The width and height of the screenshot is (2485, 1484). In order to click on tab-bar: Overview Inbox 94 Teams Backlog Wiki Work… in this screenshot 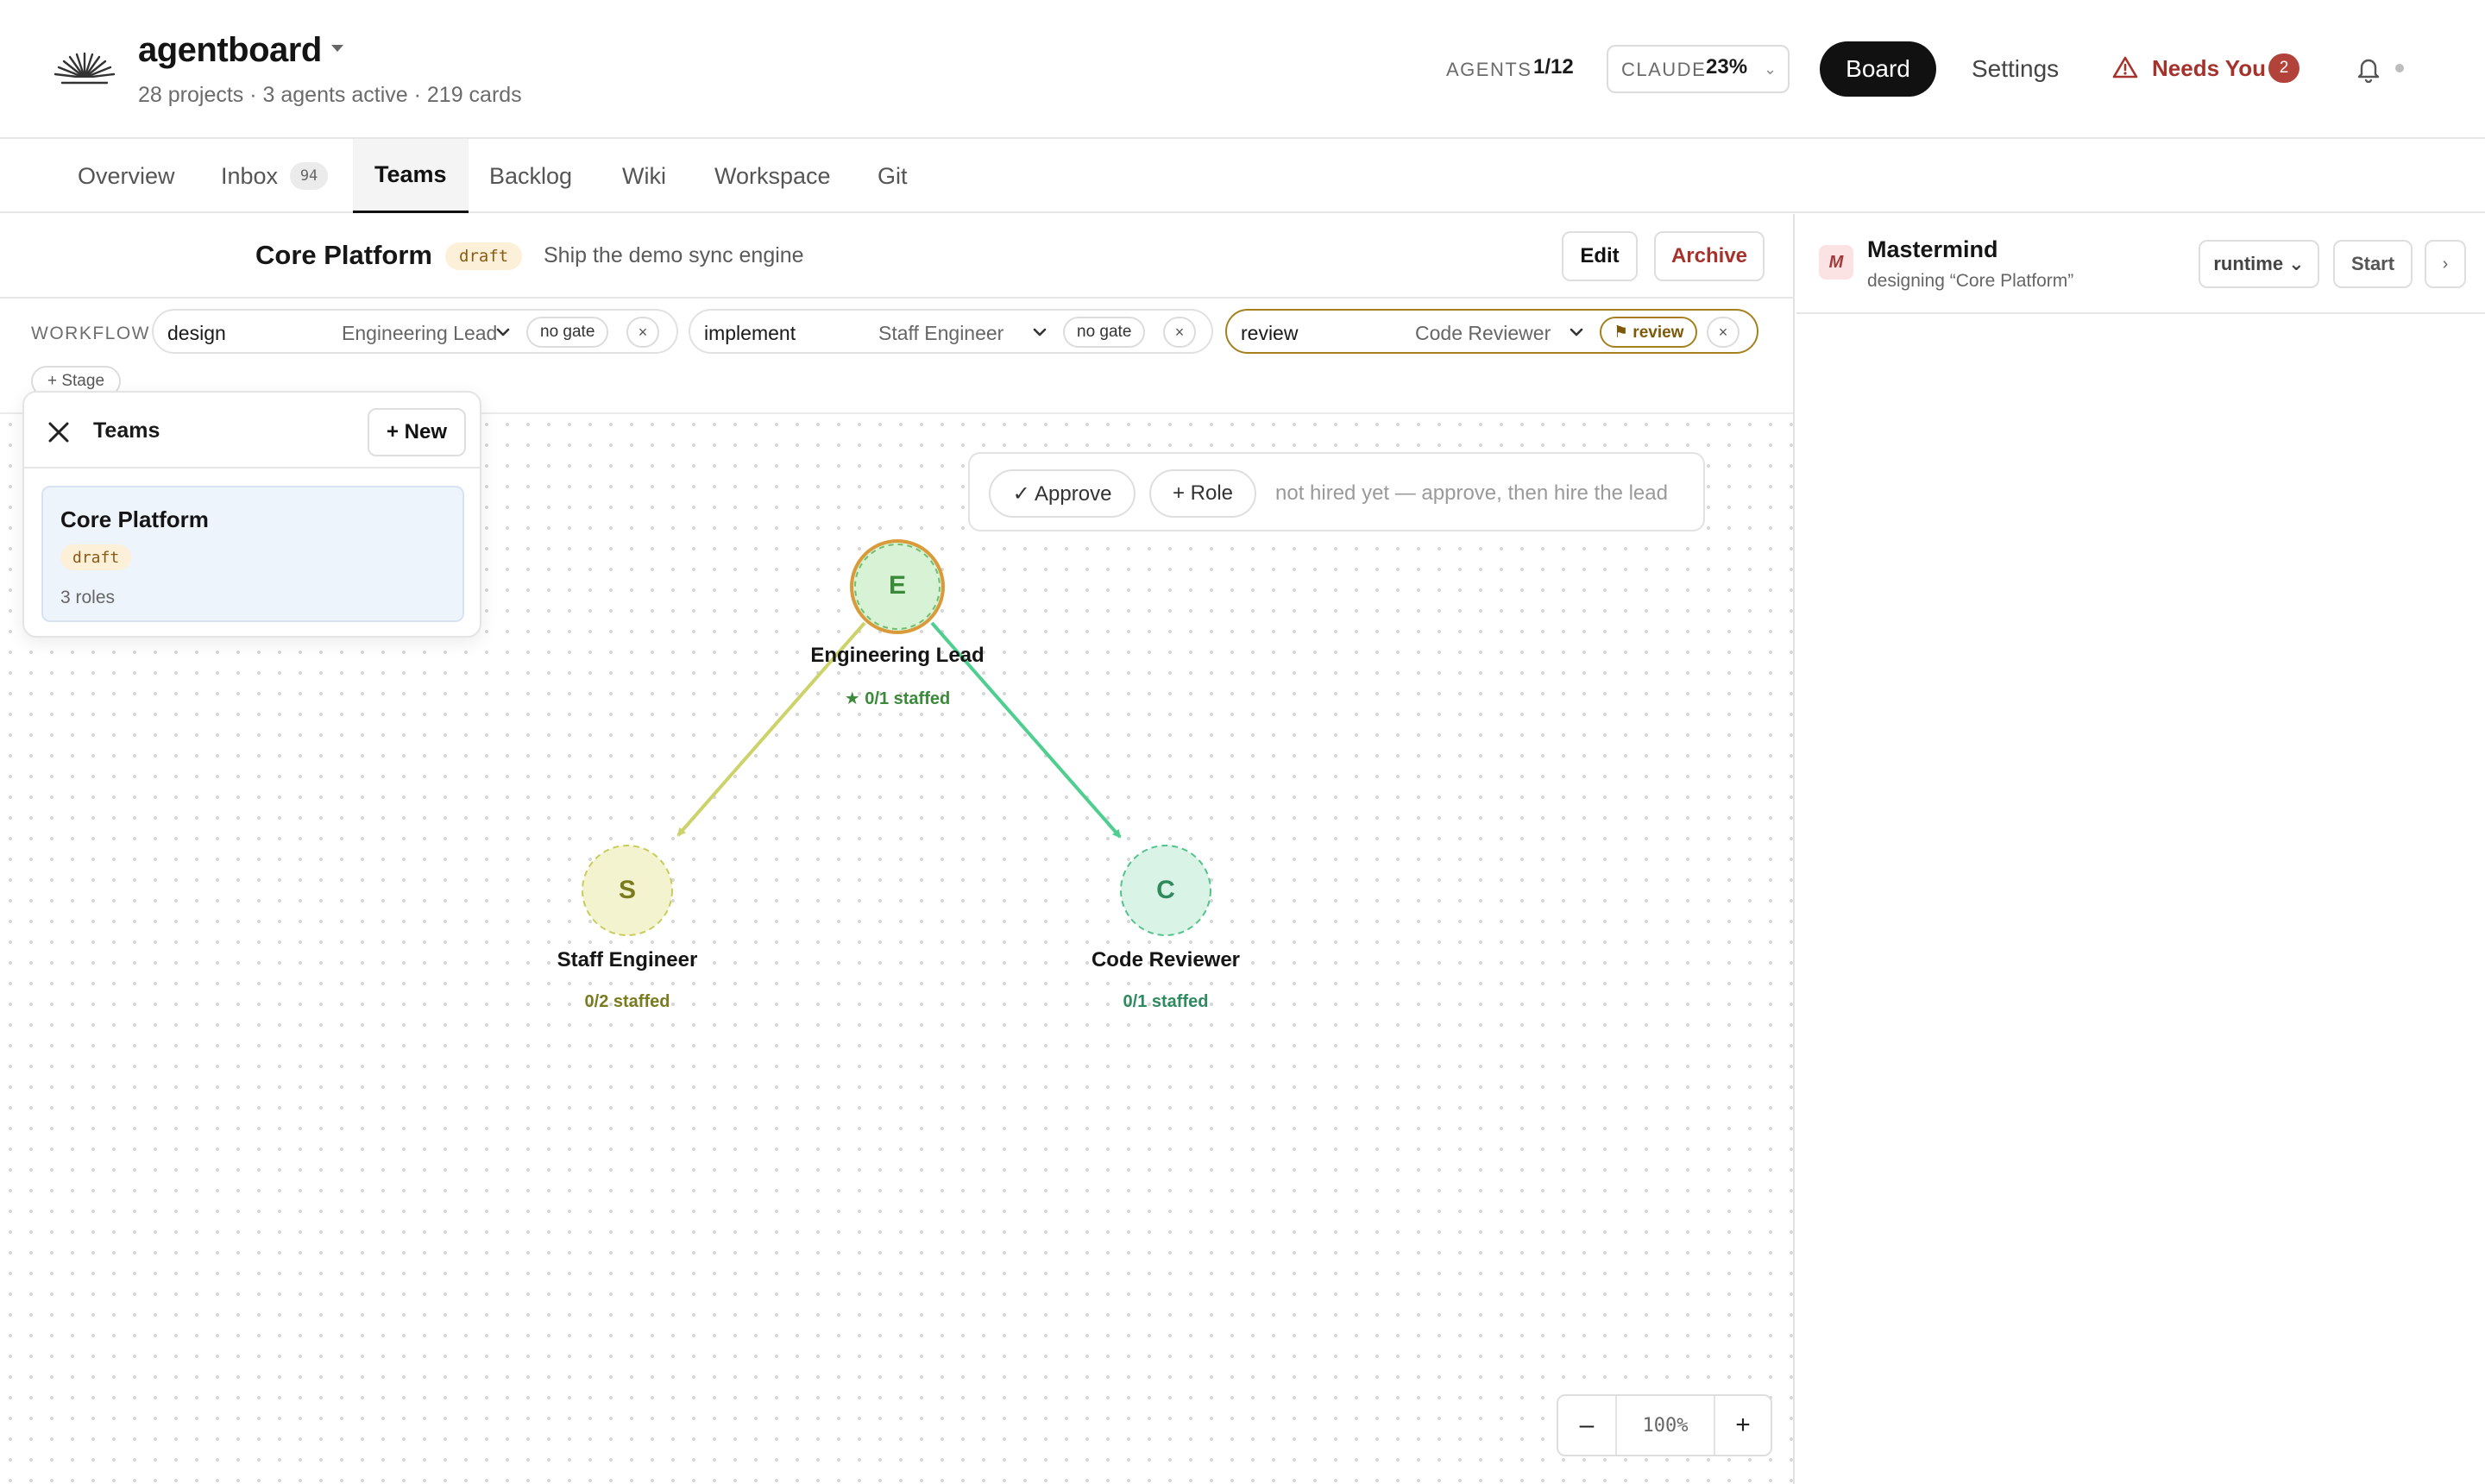, I will do `click(1242, 176)`.